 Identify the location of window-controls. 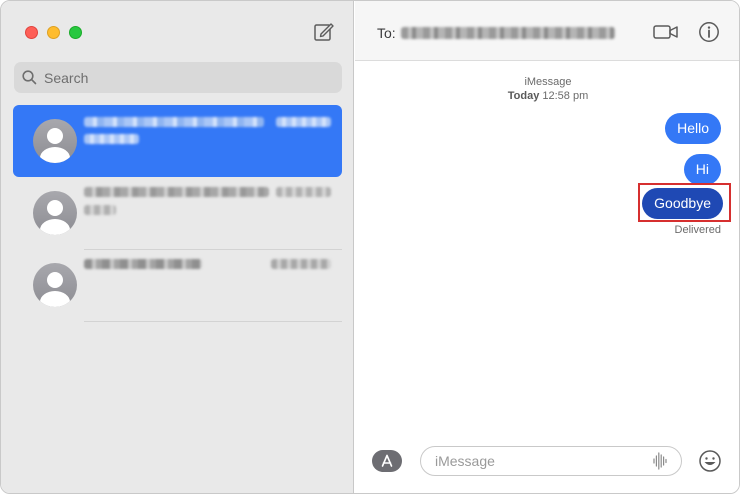
(53, 32).